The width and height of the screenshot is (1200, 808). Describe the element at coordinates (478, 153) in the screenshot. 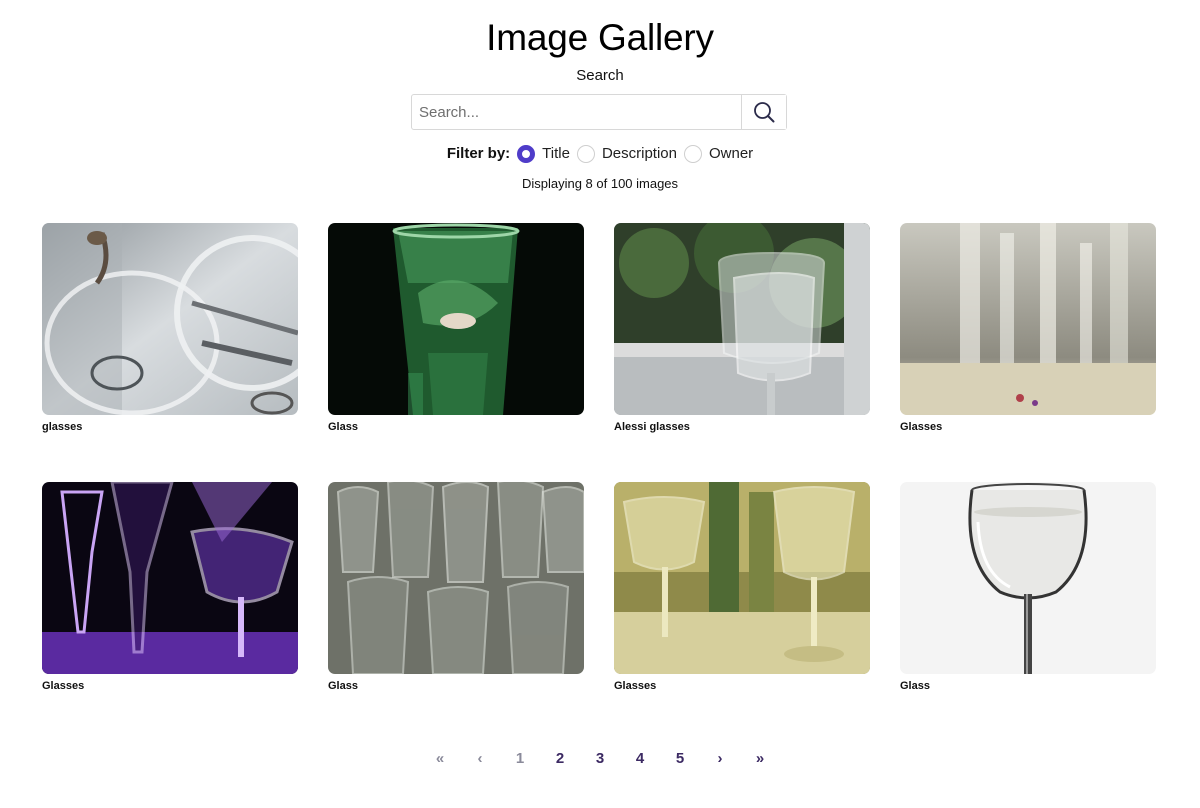

I see `filter-label: Filter by:` at that location.